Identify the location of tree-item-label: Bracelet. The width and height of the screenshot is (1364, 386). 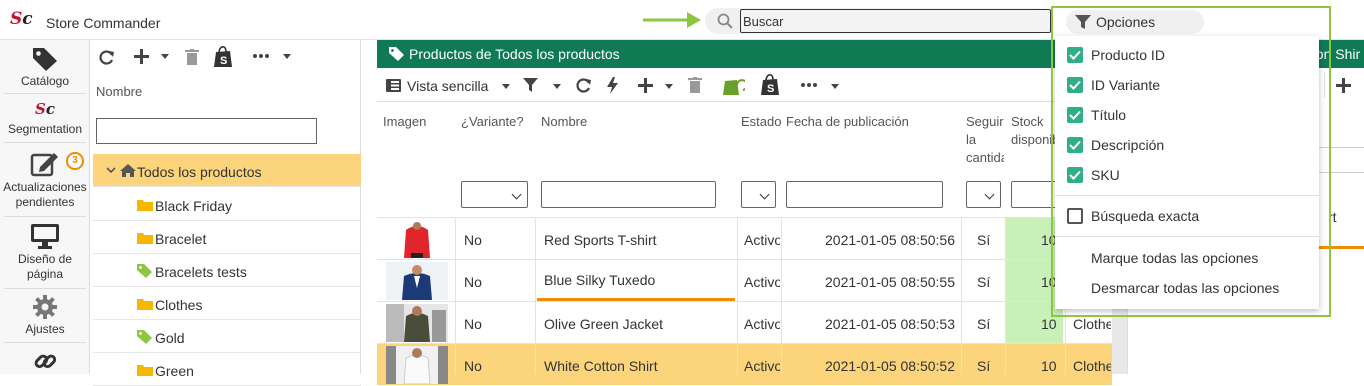
(181, 239).